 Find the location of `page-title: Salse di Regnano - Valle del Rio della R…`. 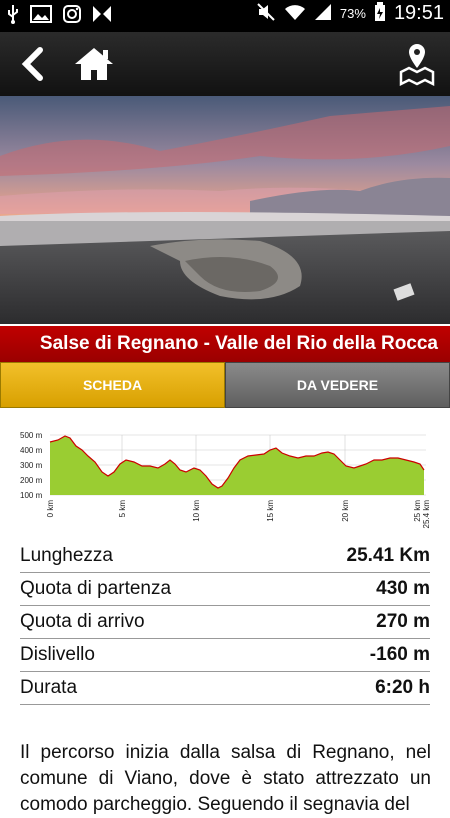

page-title: Salse di Regnano - Valle del Rio della R… is located at coordinates (225, 344).